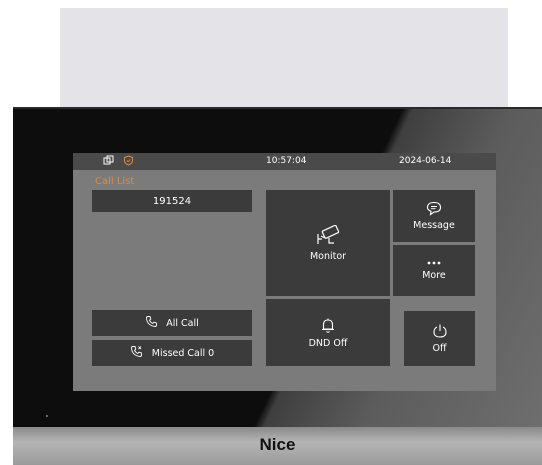  Describe the element at coordinates (128, 162) in the screenshot. I see `shield-icon` at that location.